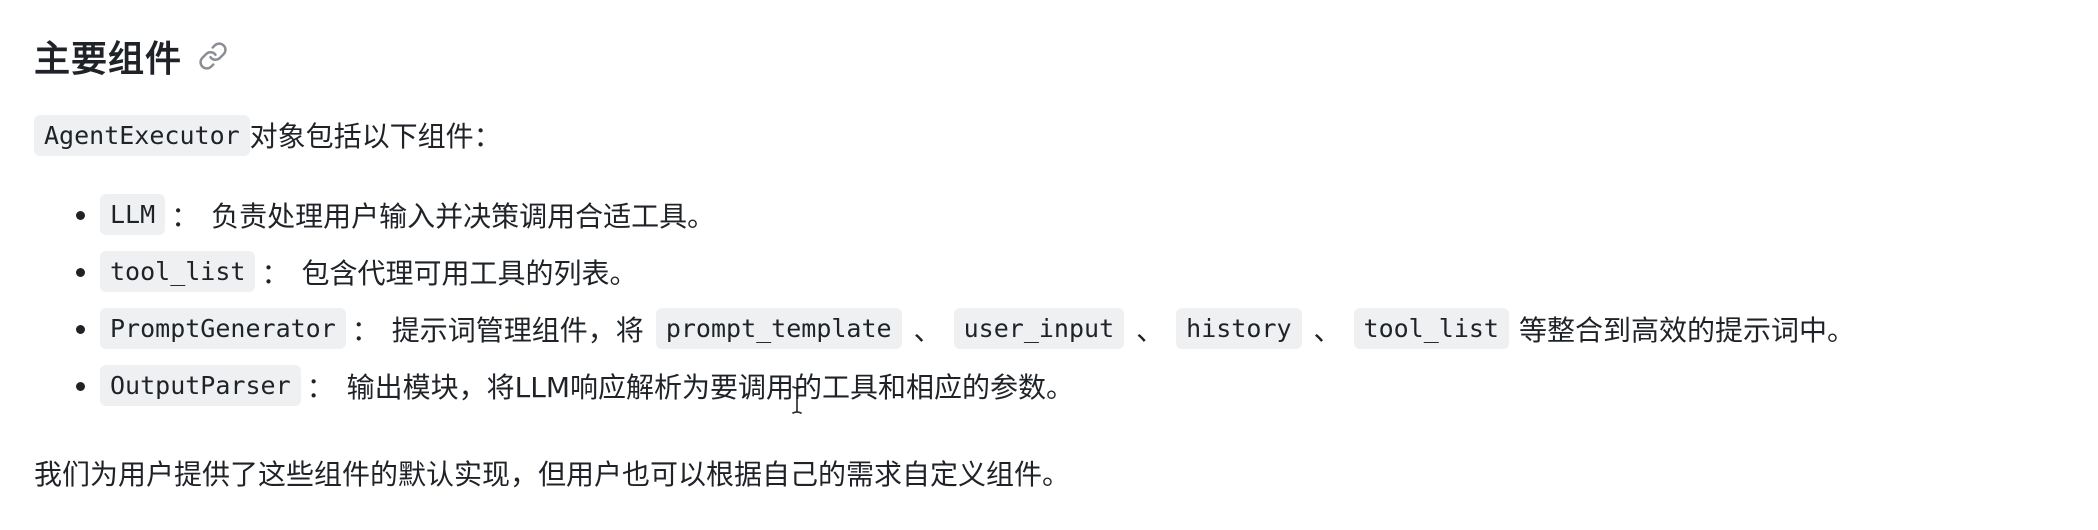 This screenshot has width=2098, height=530. I want to click on intro-paragraph: AgentExecutor 对象包括以下组件：, so click(1049, 135).